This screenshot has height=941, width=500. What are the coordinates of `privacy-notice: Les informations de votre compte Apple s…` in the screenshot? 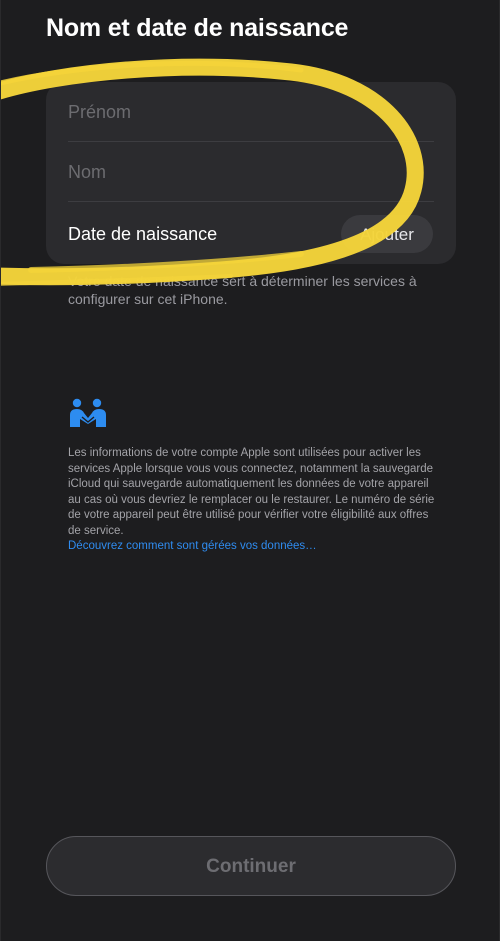 It's located at (253, 500).